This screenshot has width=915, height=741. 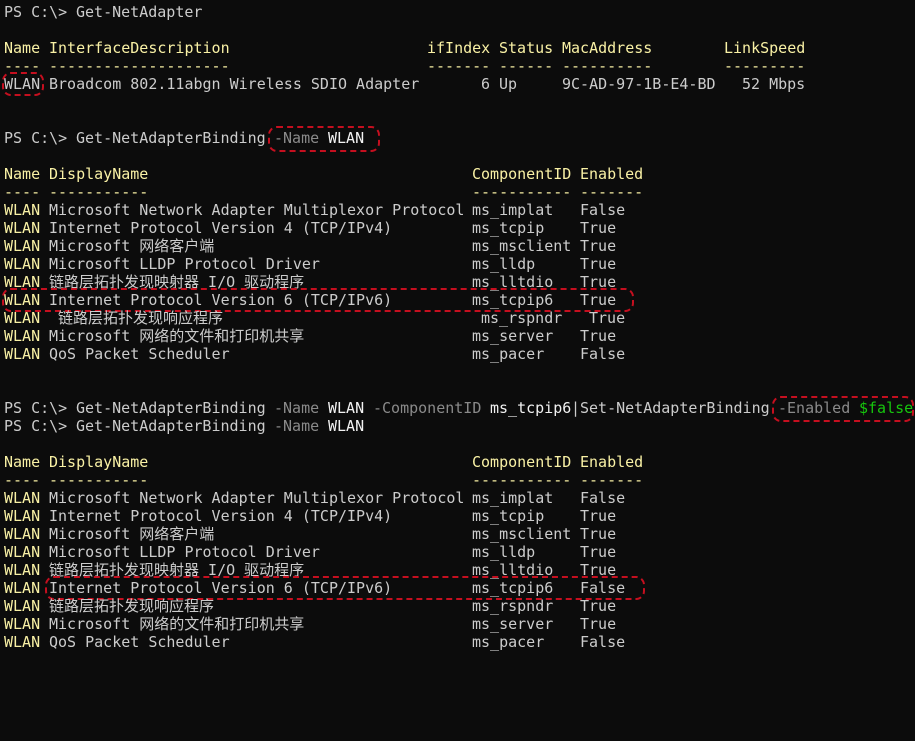 I want to click on highlight-adapter-name, so click(x=23, y=84).